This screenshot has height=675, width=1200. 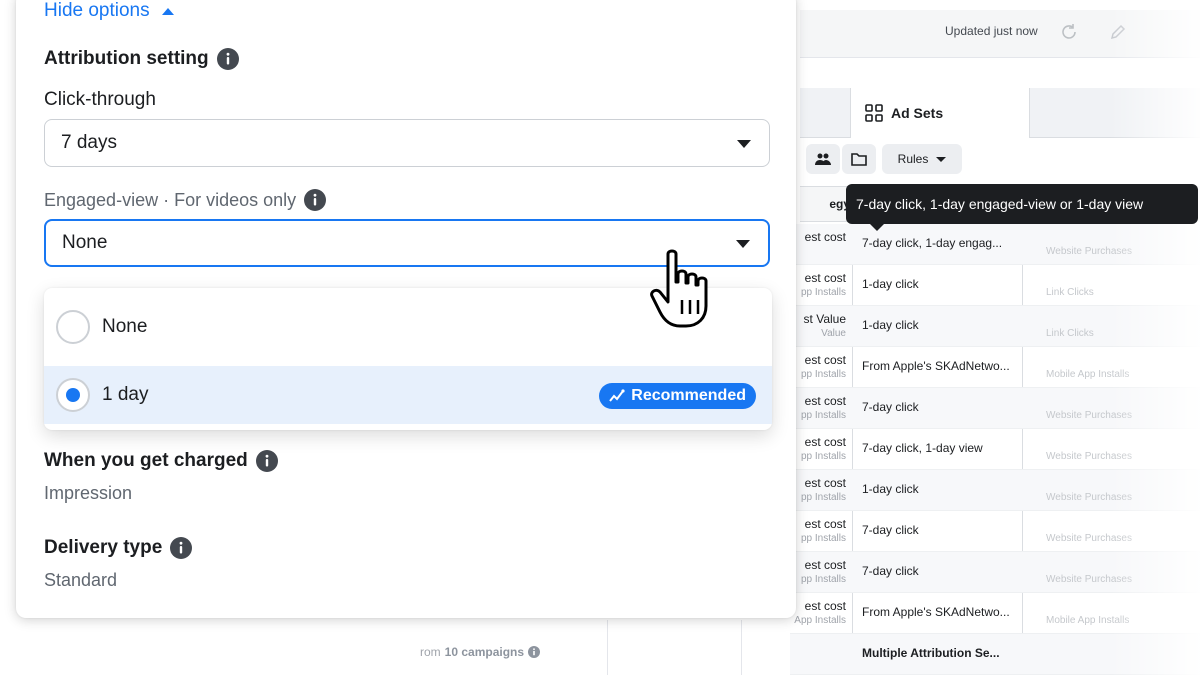 I want to click on folder-button, so click(x=859, y=159).